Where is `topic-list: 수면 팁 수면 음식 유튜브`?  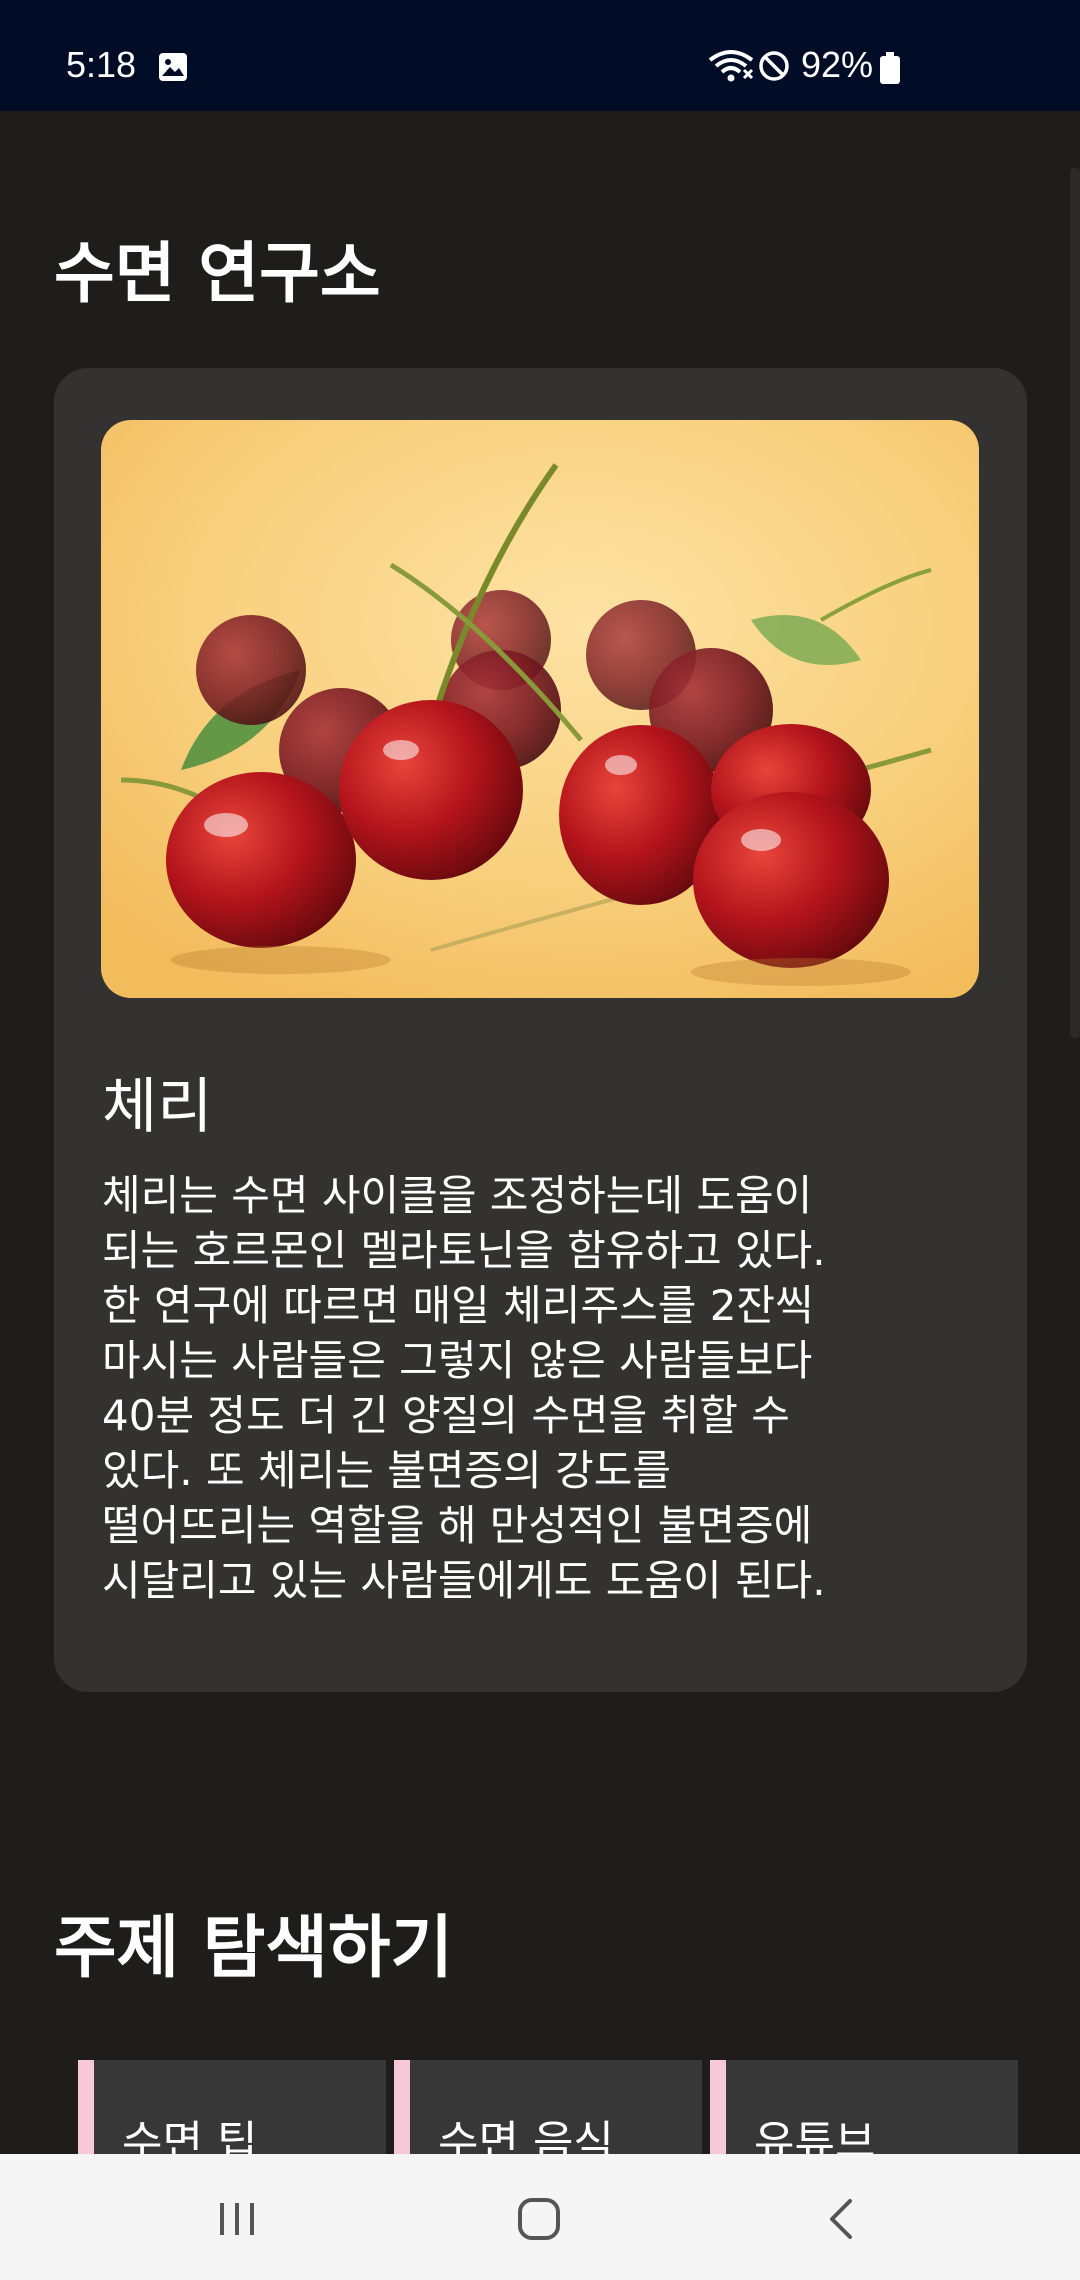 topic-list: 수면 팁 수면 음식 유튜브 is located at coordinates (540, 2120).